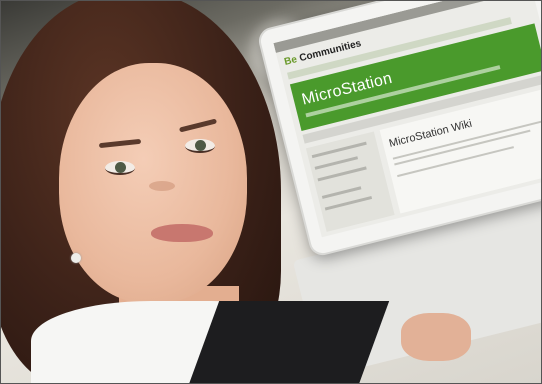  What do you see at coordinates (436, 337) in the screenshot?
I see `hand` at bounding box center [436, 337].